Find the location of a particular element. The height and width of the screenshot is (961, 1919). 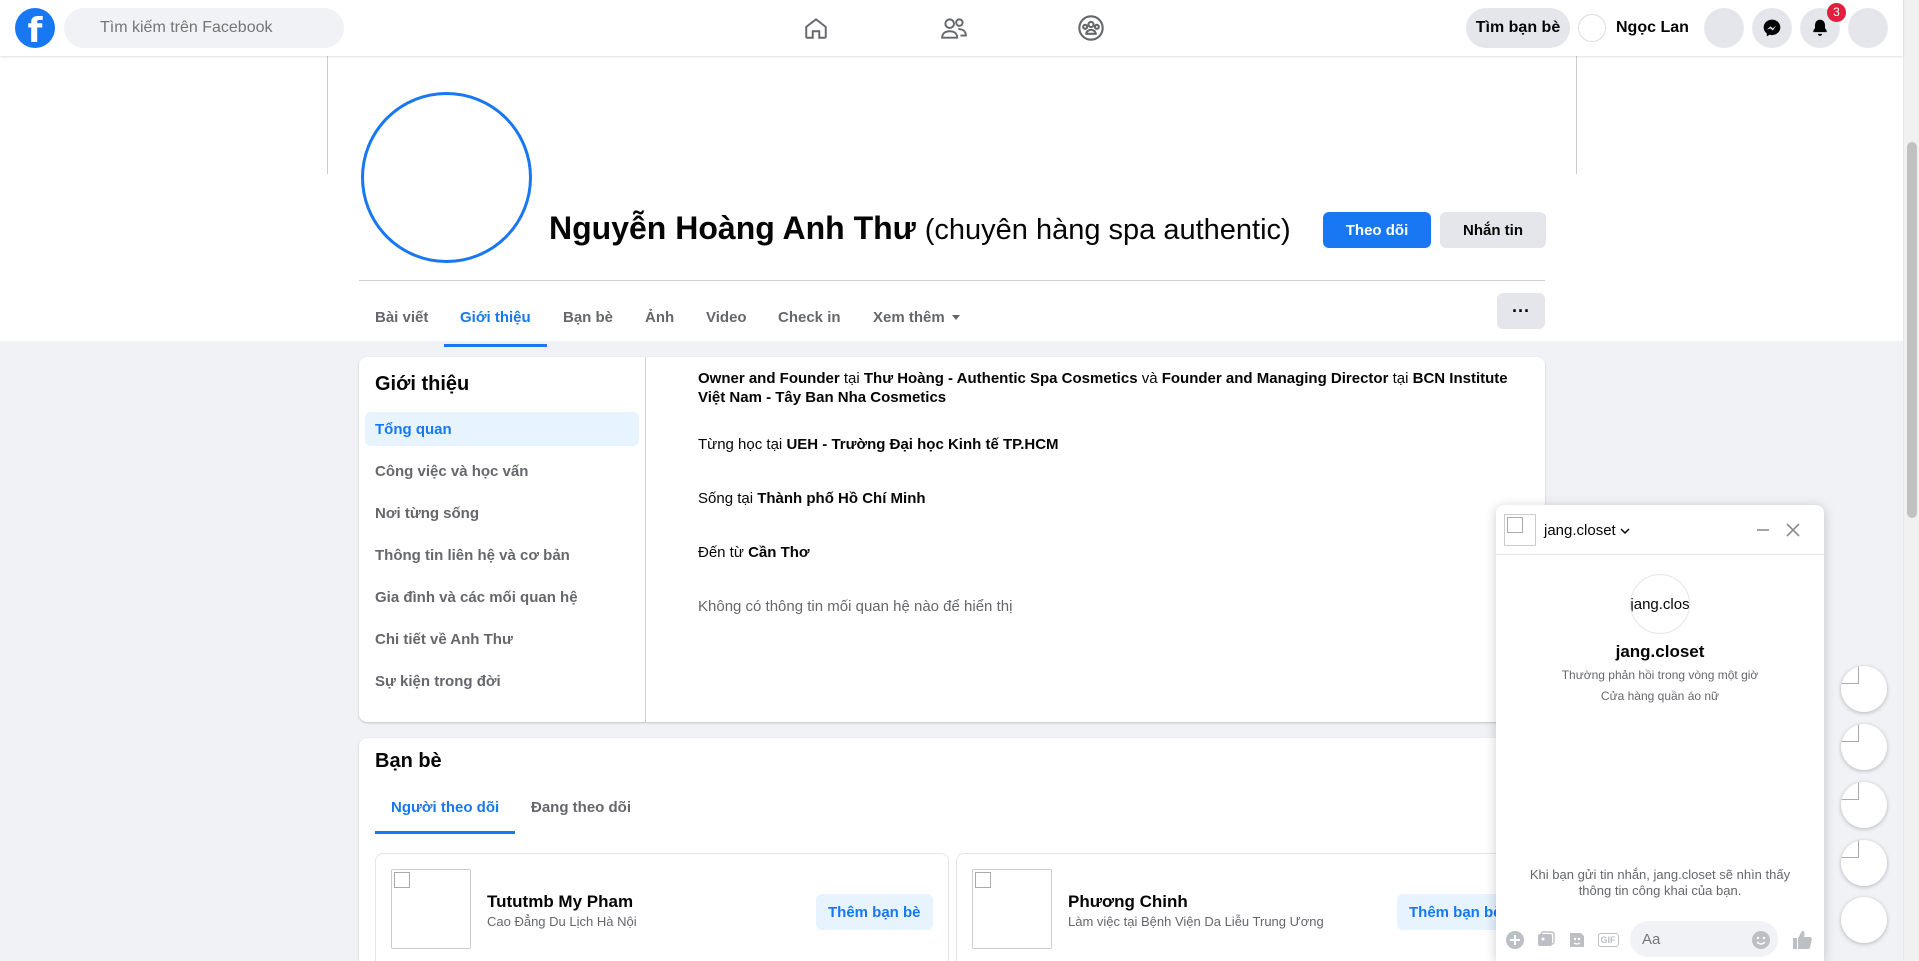

gif-icon: GIF is located at coordinates (1608, 940).